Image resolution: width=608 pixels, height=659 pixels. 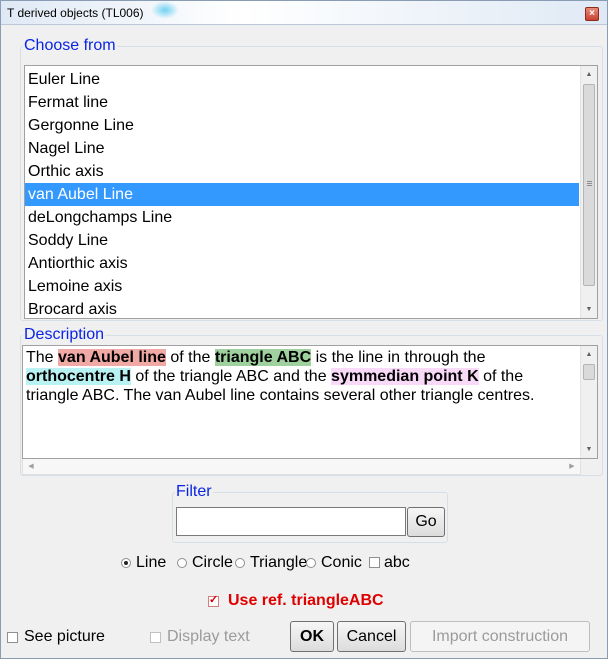 I want to click on type-option-label: abc, so click(x=397, y=562).